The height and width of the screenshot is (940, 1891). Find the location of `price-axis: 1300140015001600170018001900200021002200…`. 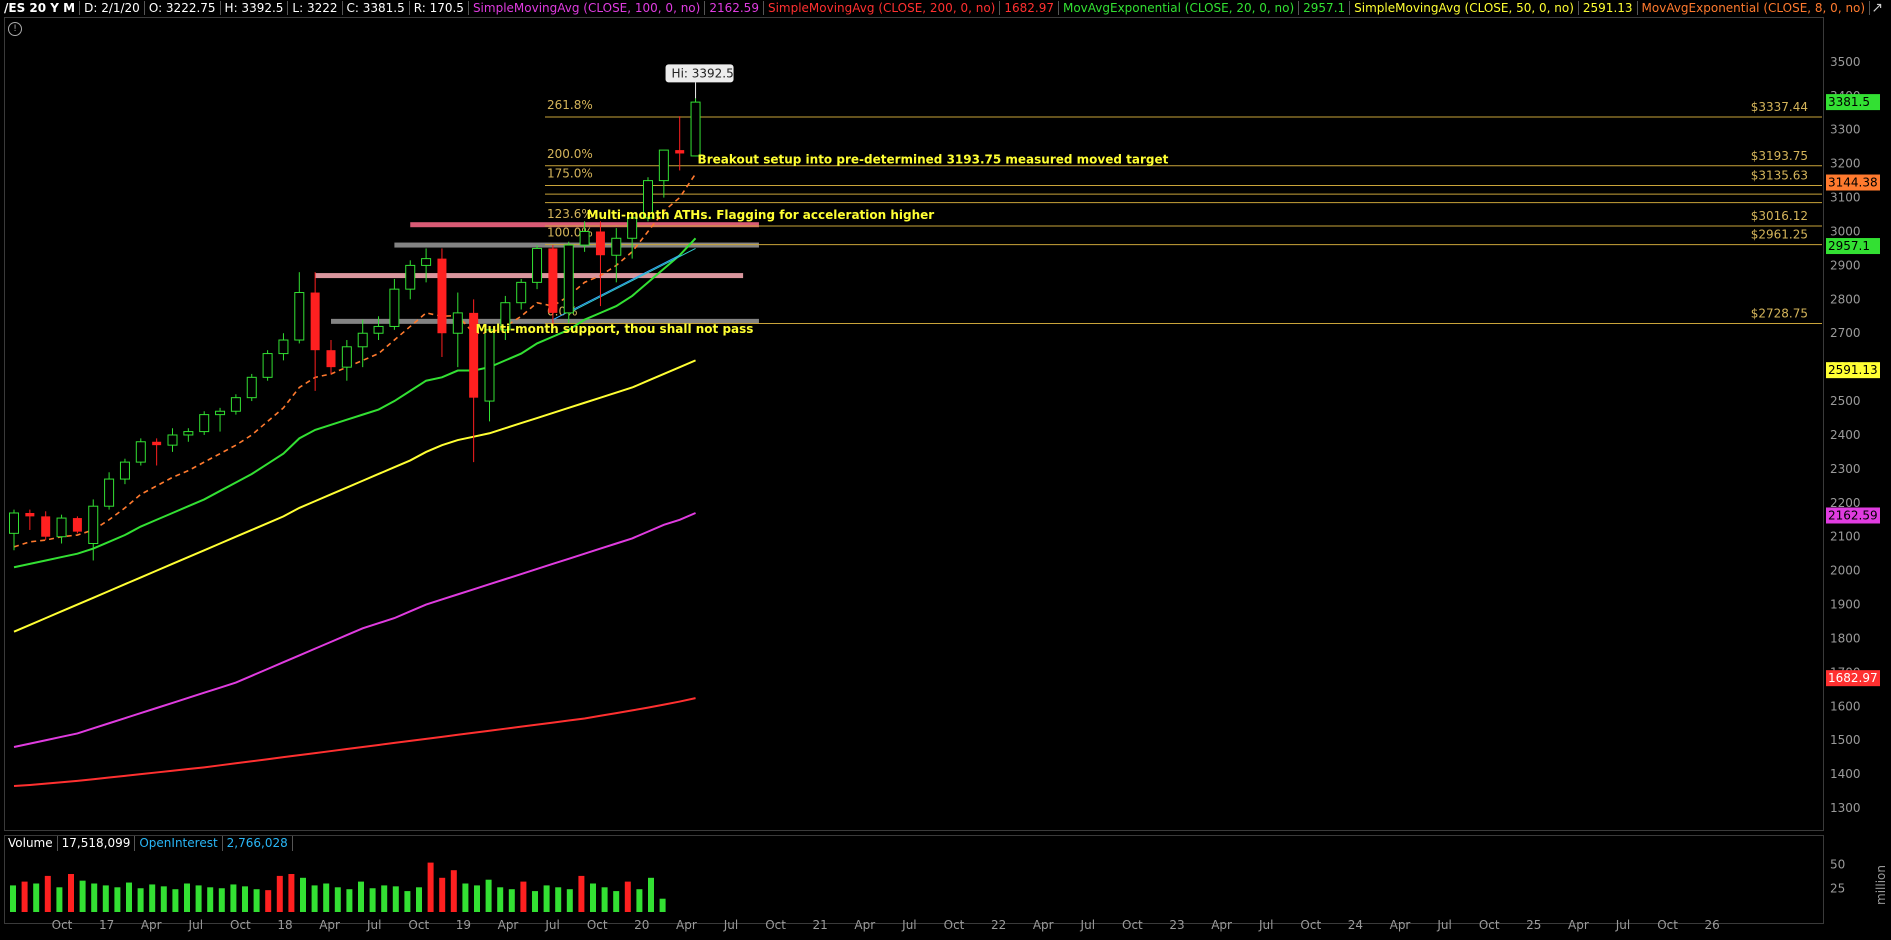

price-axis: 1300140015001600170018001900200021002200… is located at coordinates (1845, 435).